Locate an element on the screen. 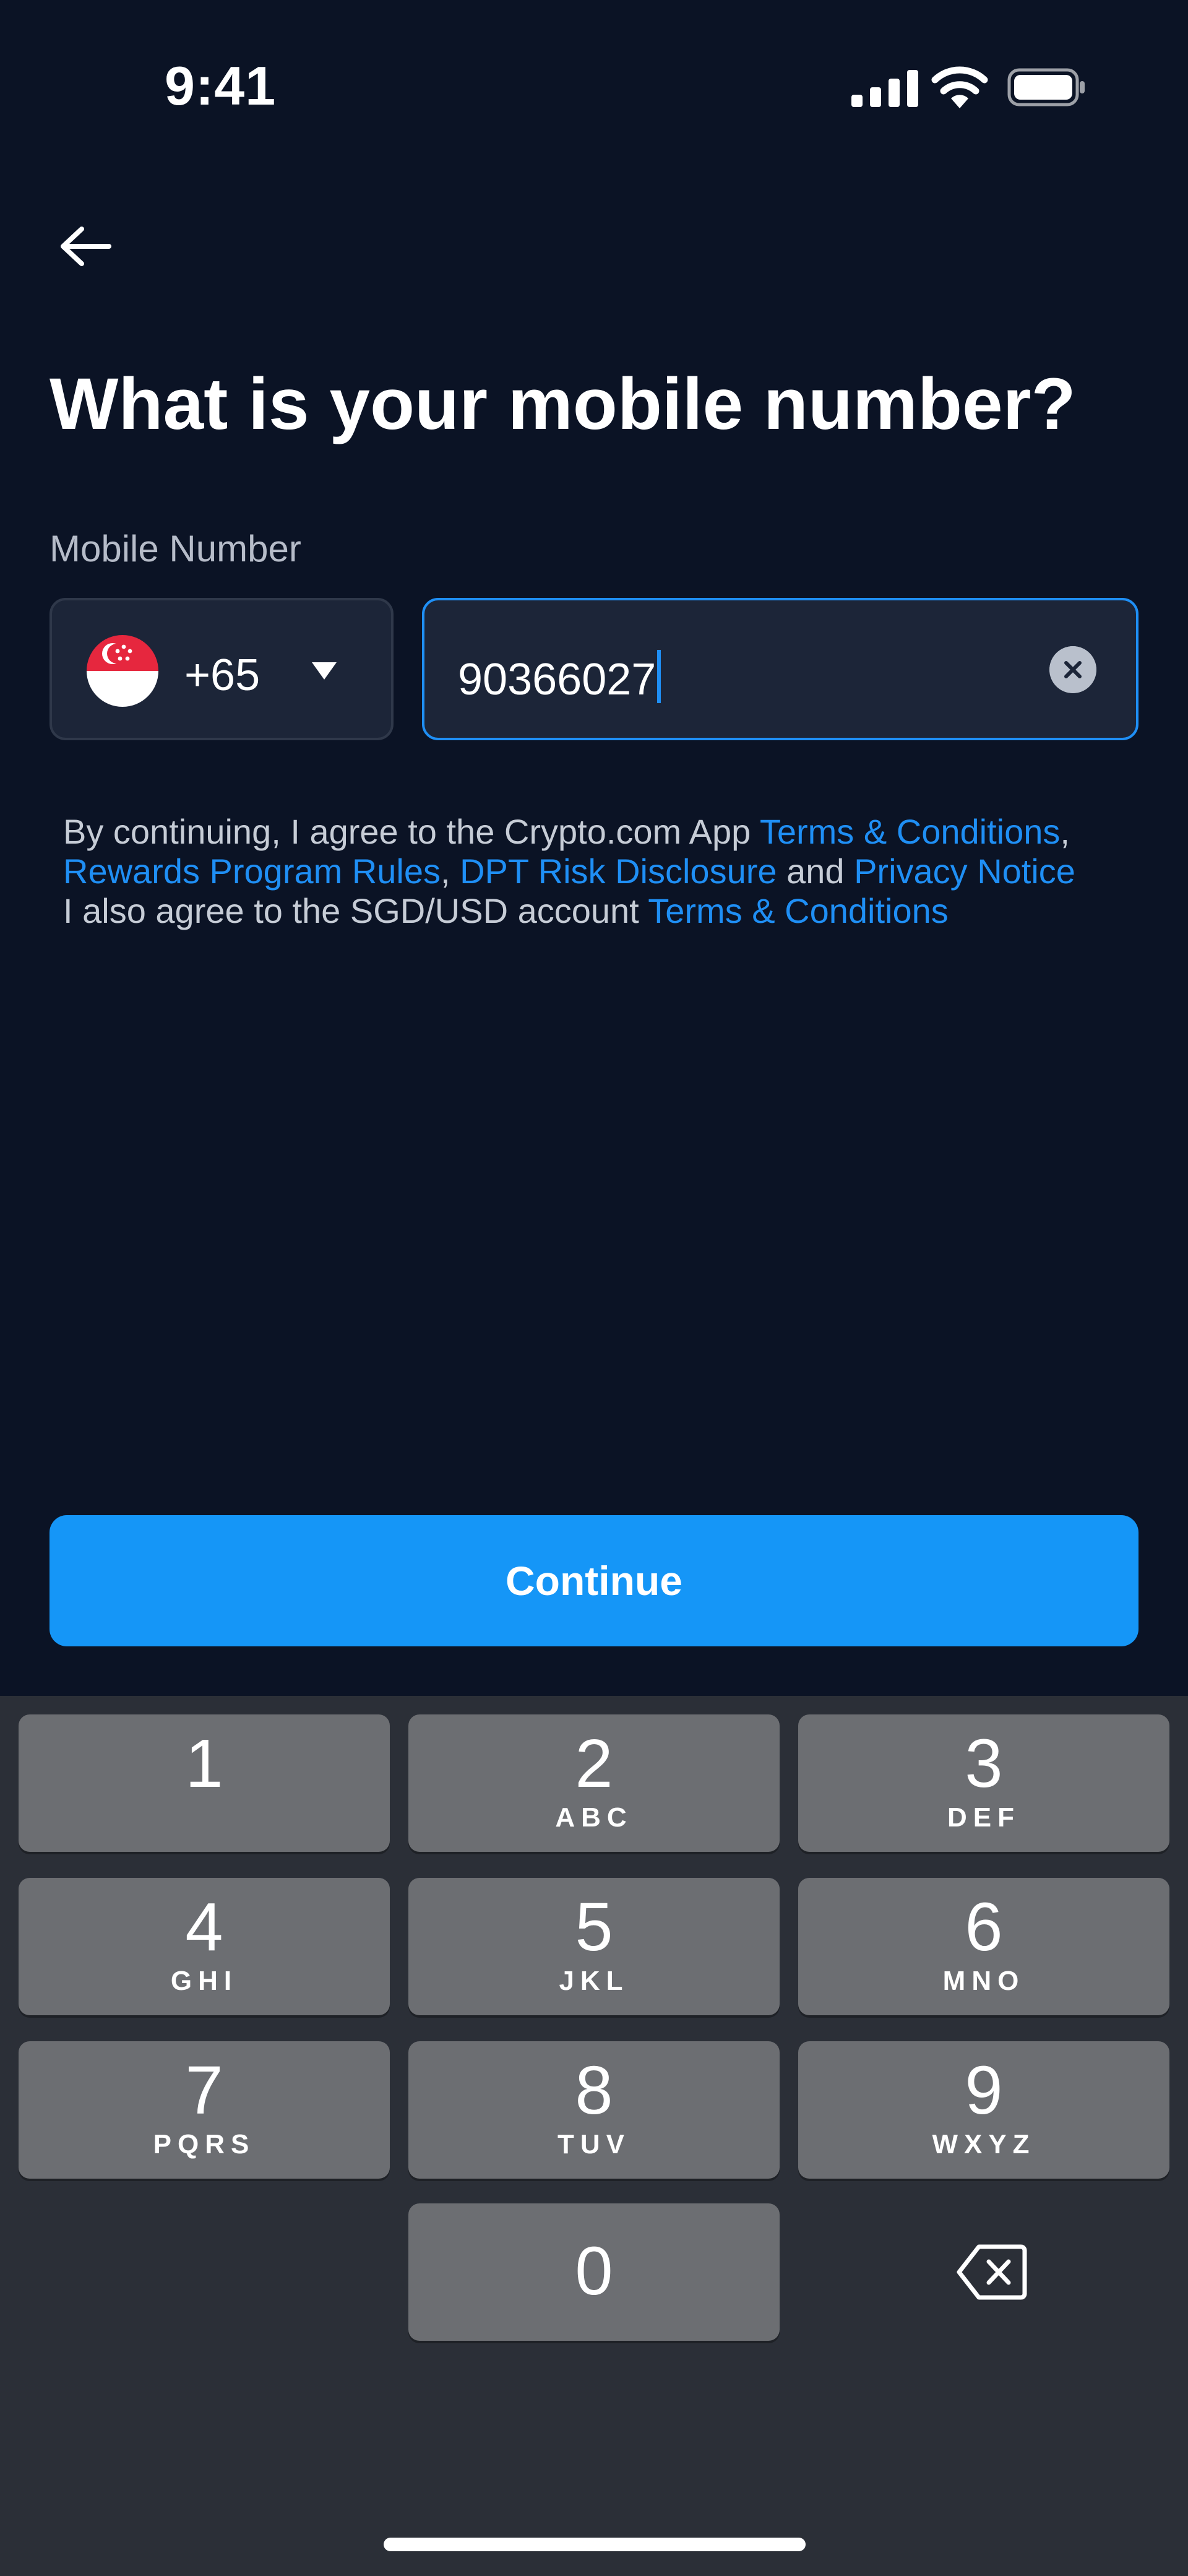  continue-button: Continue is located at coordinates (594, 1580).